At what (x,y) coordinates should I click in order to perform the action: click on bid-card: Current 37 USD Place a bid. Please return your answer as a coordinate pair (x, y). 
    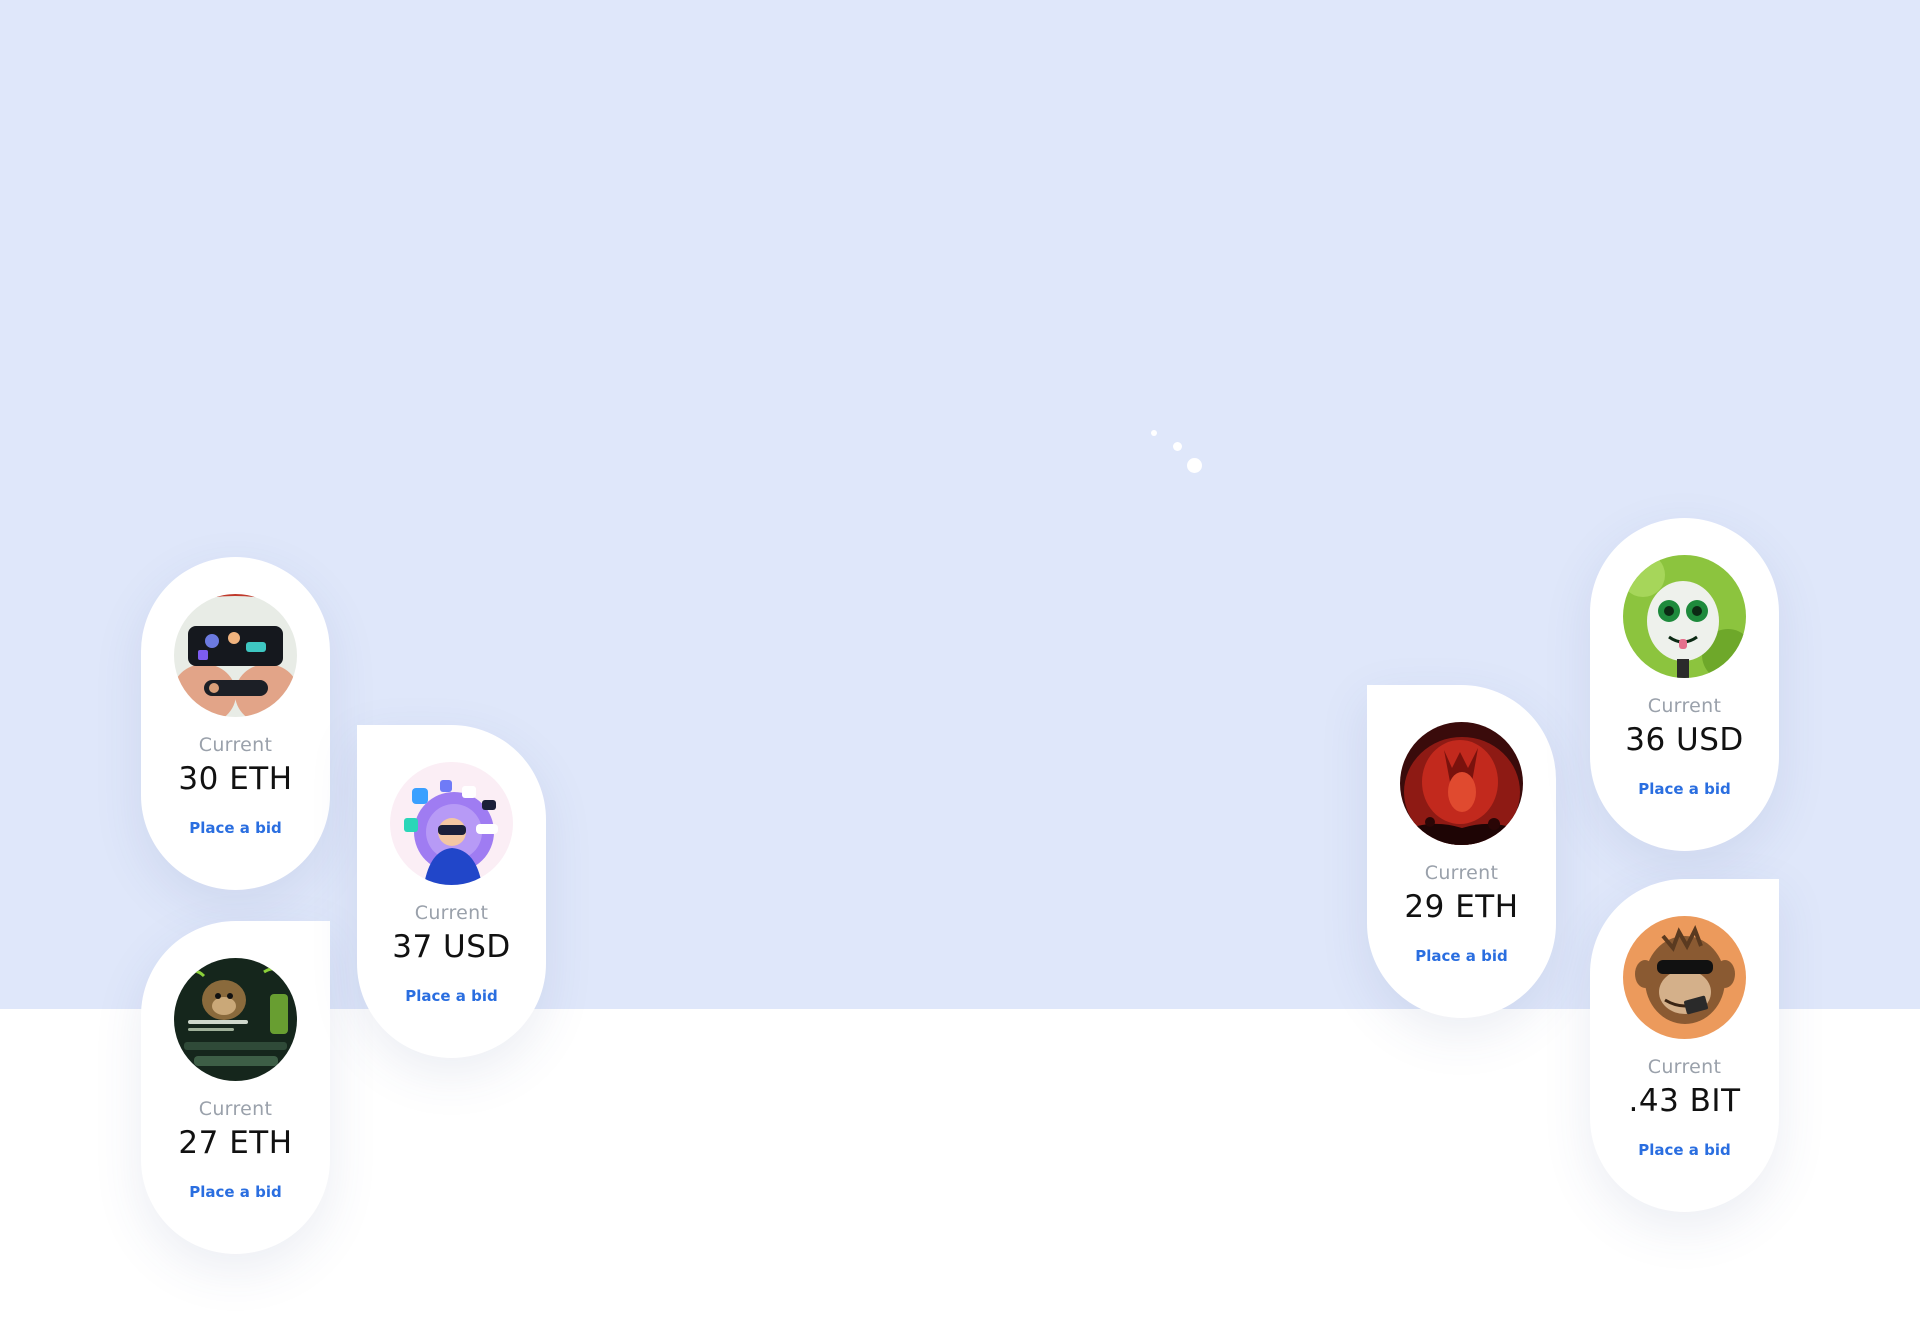
    Looking at the image, I should click on (451, 891).